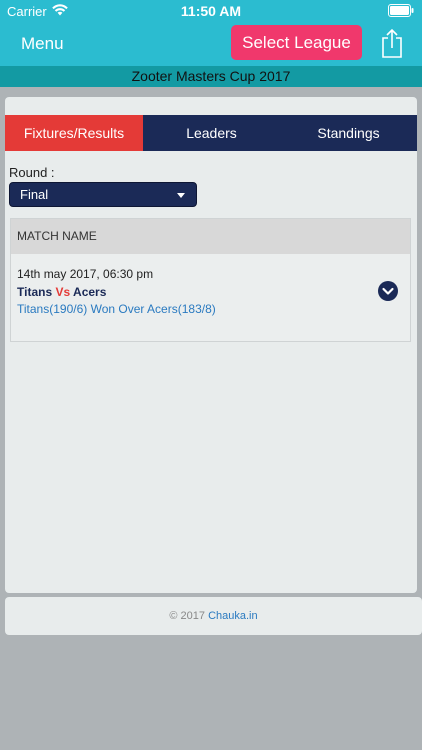 The height and width of the screenshot is (750, 422). I want to click on tab-bar: Fixtures/Results Leaders Standings, so click(211, 133).